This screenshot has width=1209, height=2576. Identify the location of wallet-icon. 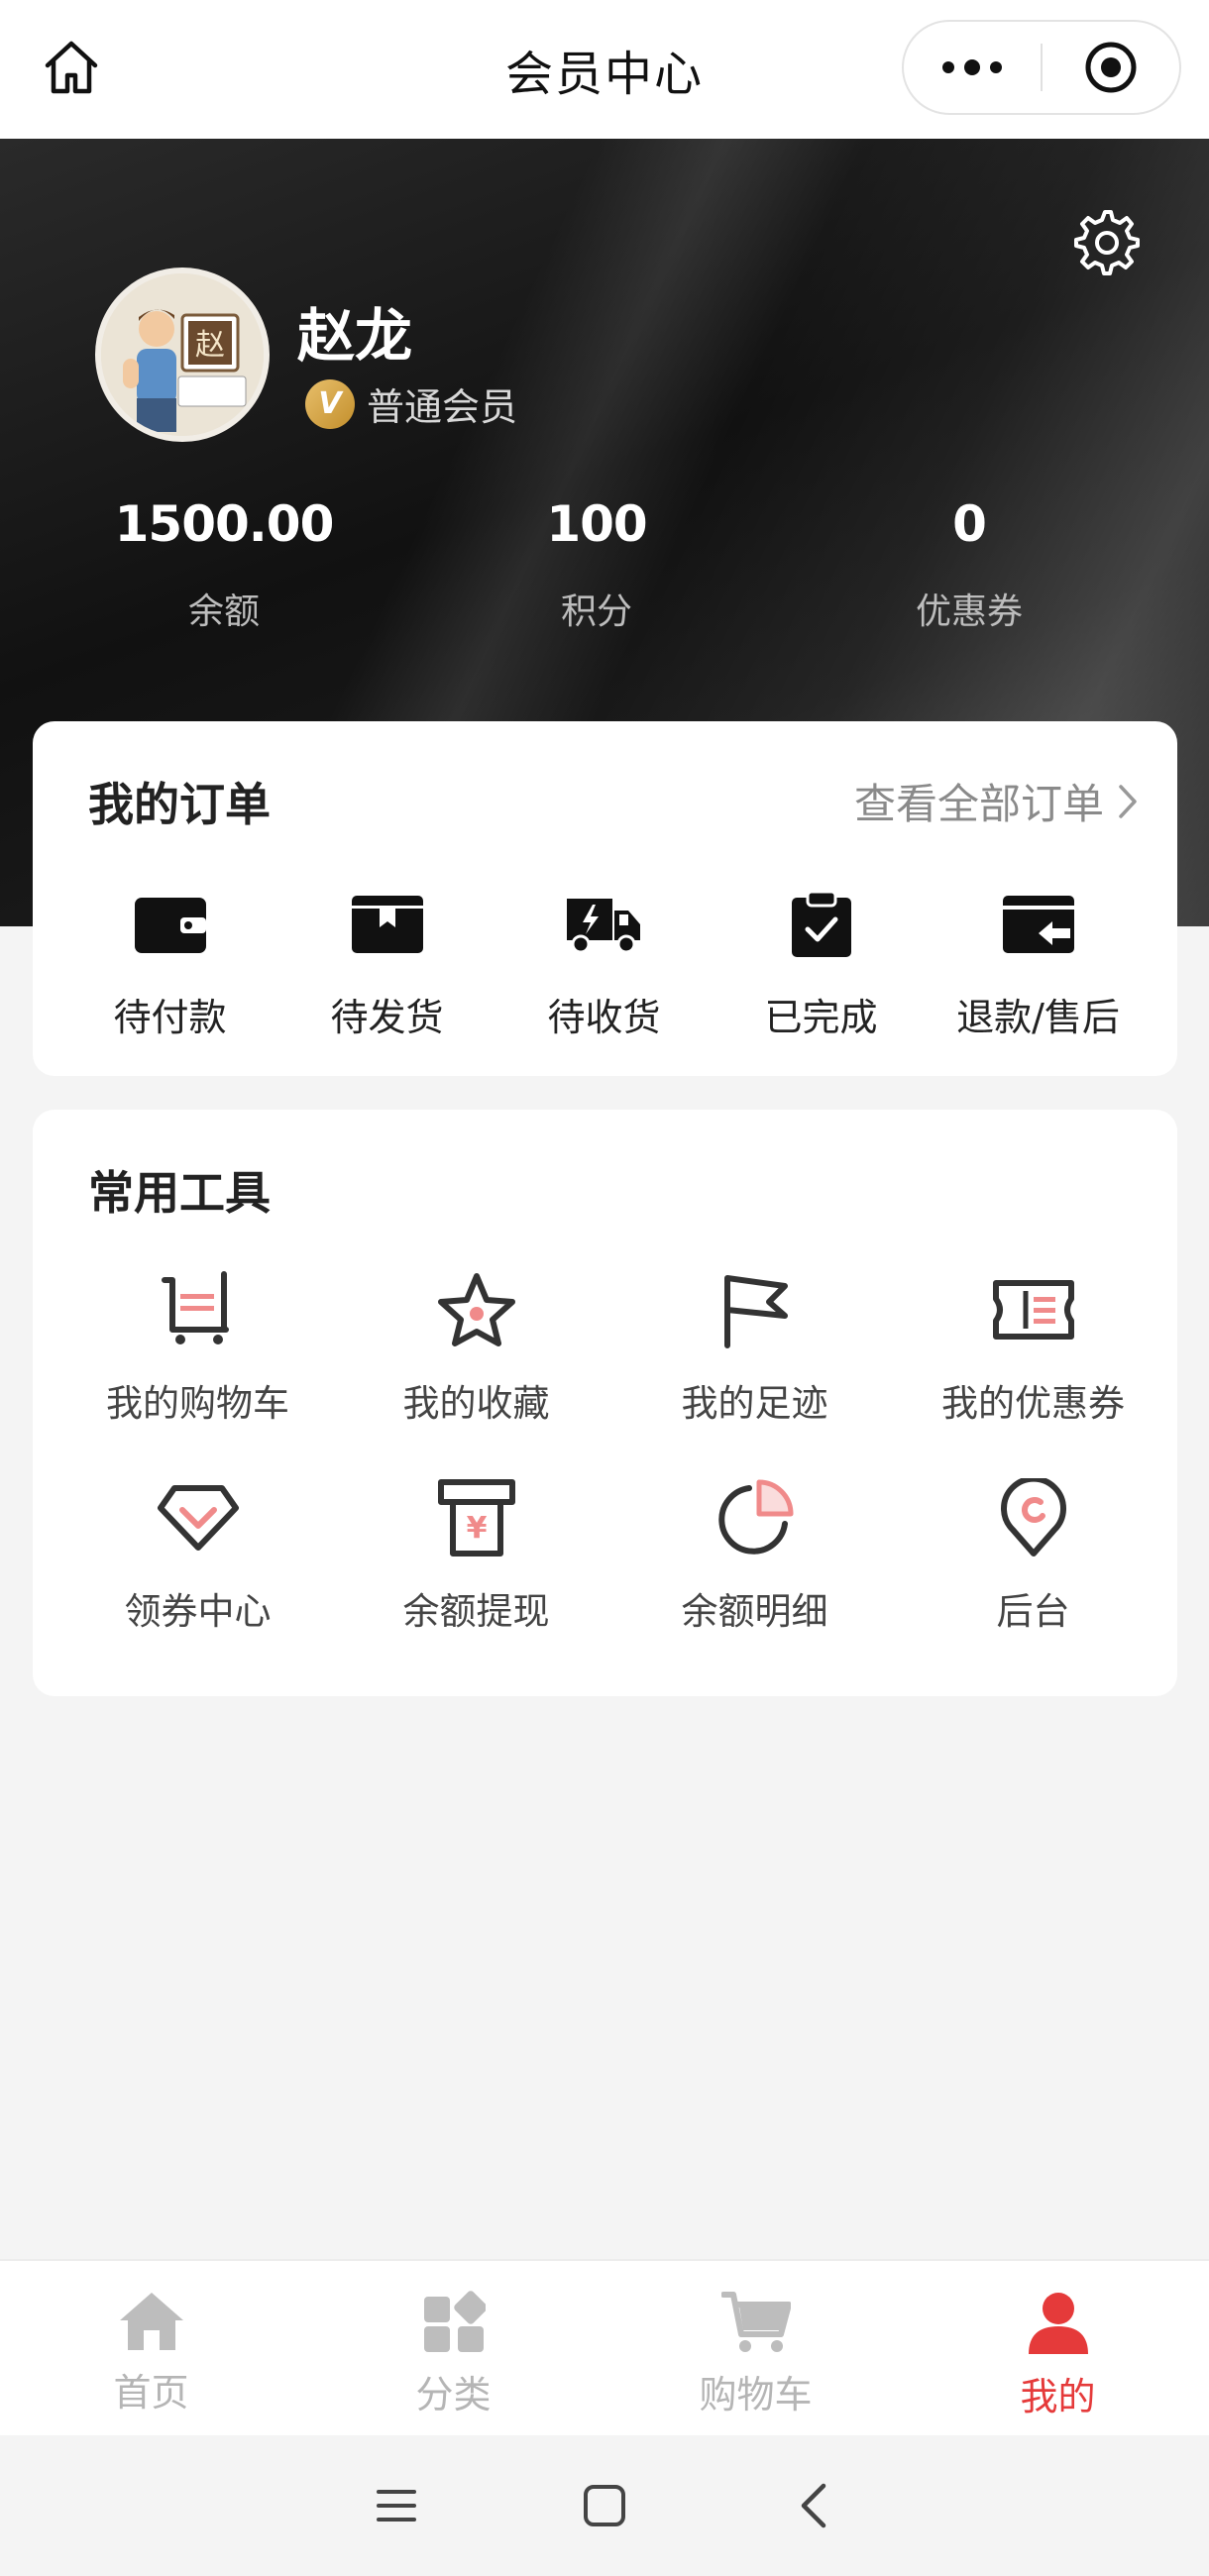
(169, 925).